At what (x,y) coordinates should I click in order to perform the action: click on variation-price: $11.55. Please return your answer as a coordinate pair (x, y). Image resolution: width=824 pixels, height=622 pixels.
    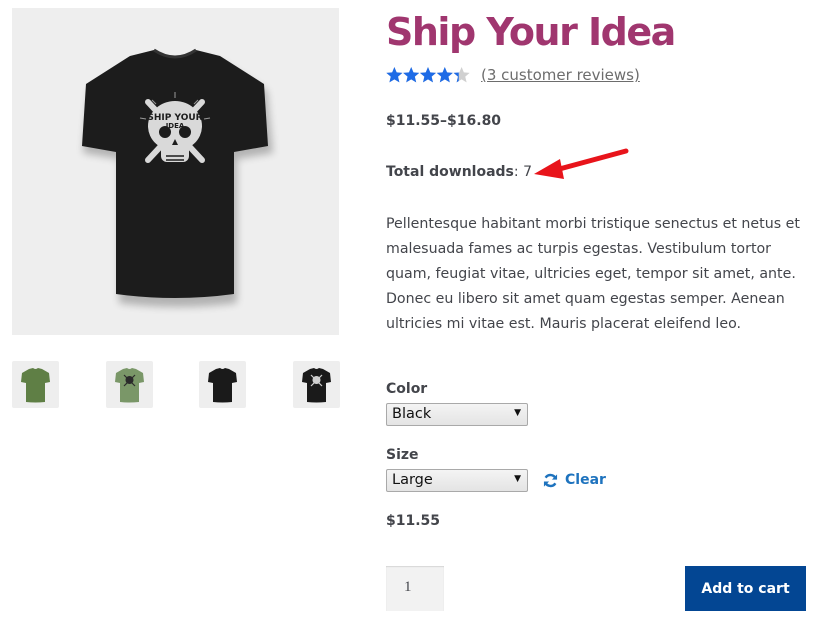
    Looking at the image, I should click on (413, 521).